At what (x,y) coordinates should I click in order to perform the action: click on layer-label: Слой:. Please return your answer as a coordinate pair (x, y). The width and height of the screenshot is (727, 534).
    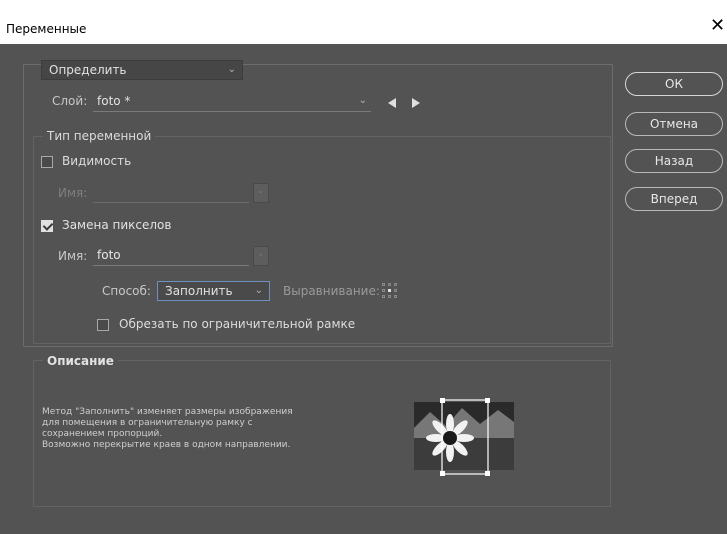
    Looking at the image, I should click on (70, 101).